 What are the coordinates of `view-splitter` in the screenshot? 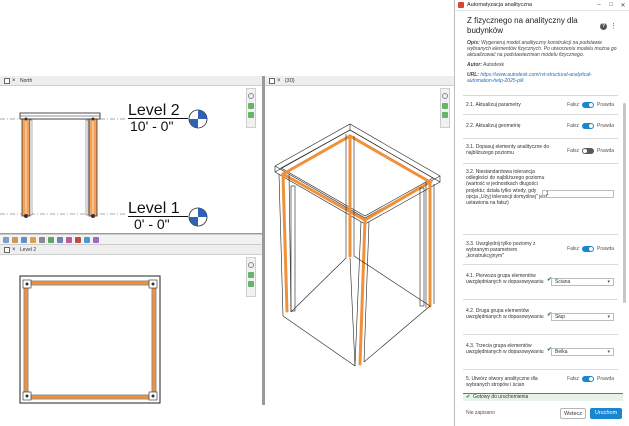 It's located at (131, 233).